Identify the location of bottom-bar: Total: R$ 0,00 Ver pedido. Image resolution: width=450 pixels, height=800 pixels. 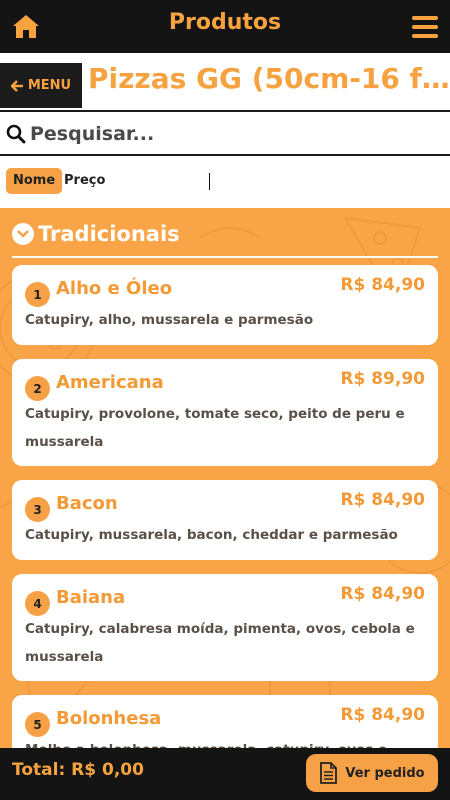
(225, 774).